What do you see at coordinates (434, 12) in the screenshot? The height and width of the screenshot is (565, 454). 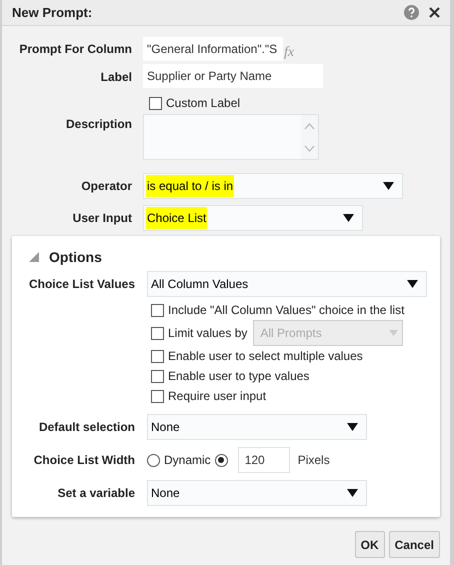 I see `close-icon` at bounding box center [434, 12].